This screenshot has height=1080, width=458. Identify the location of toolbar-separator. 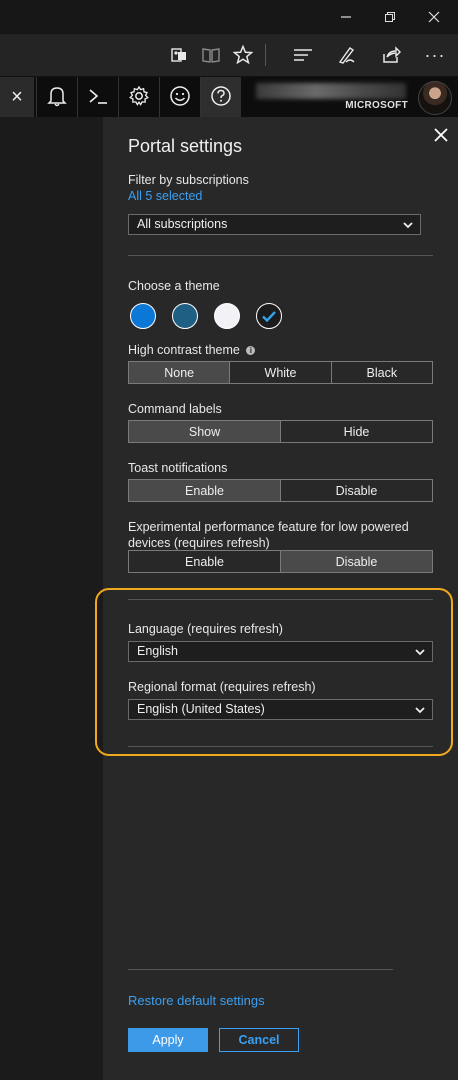
(265, 55).